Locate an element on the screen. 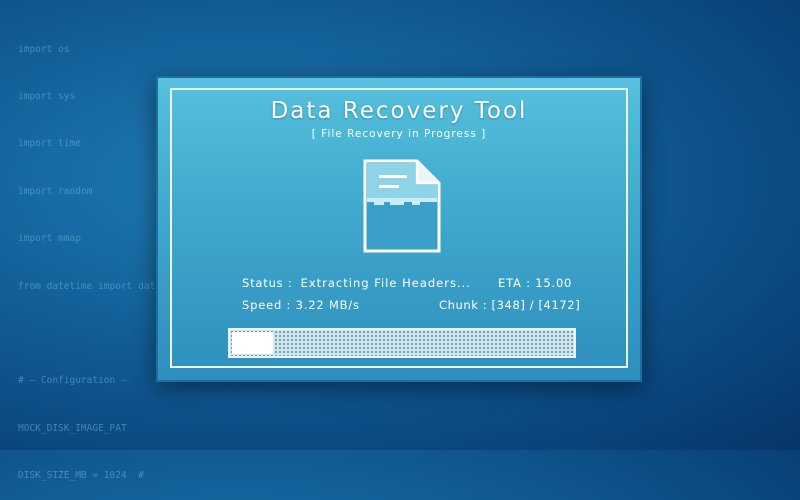 The width and height of the screenshot is (800, 500). dialog-title: Data Recovery Tool is located at coordinates (399, 111).